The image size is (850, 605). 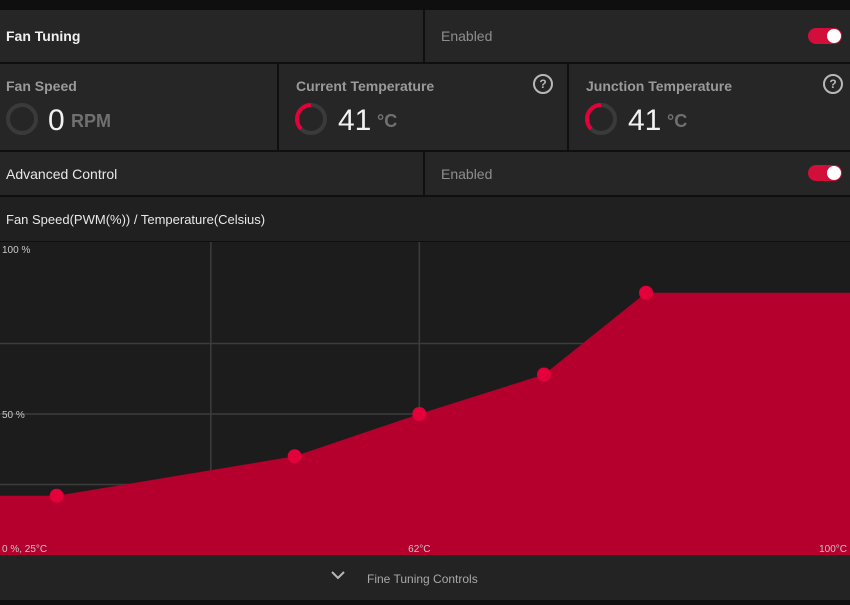 What do you see at coordinates (211, 36) in the screenshot?
I see `fan-tuning-row: Fan Tuning` at bounding box center [211, 36].